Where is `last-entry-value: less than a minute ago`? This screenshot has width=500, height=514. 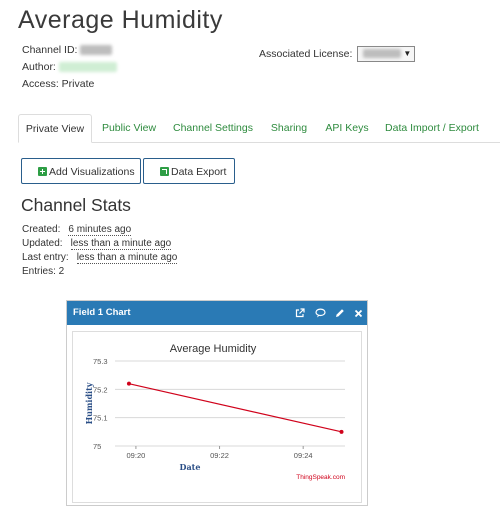 last-entry-value: less than a minute ago is located at coordinates (127, 258).